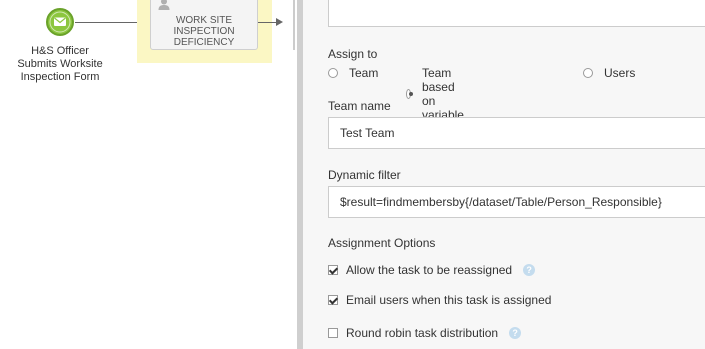  What do you see at coordinates (359, 106) in the screenshot?
I see `team-name-label: Team name` at bounding box center [359, 106].